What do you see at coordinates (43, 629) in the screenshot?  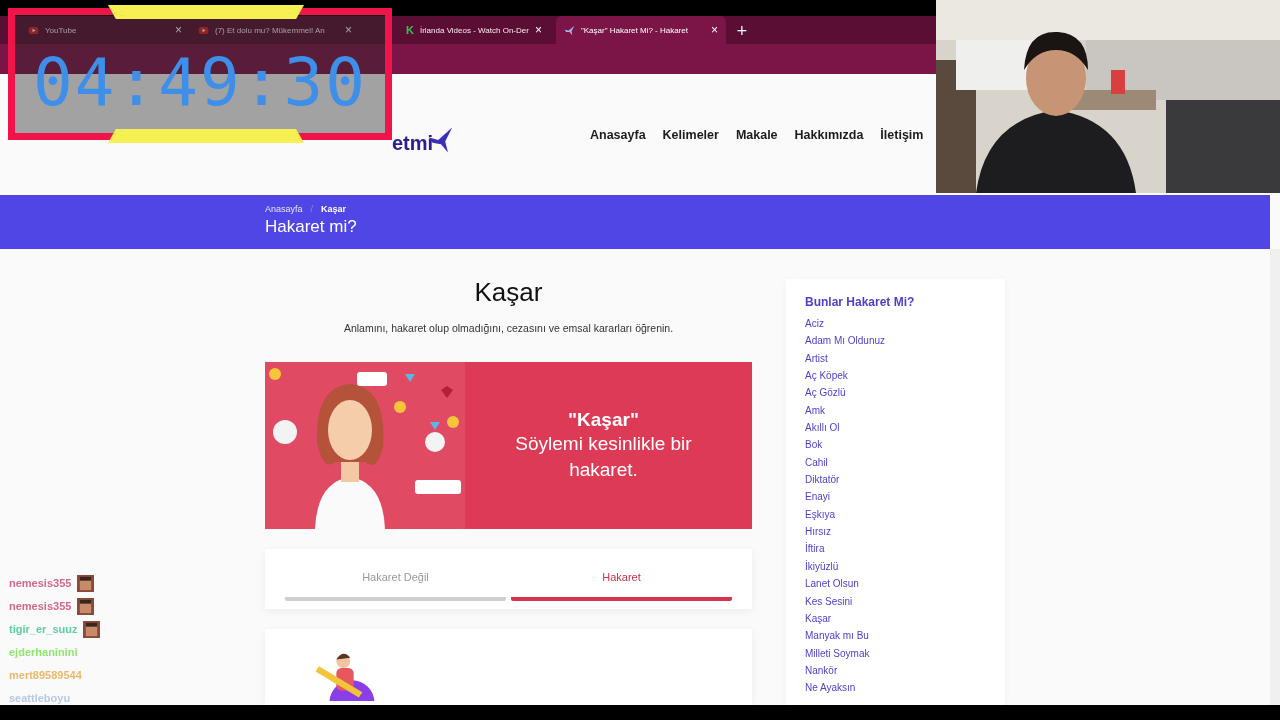 I see `chat-username: tigir_er_suuz` at bounding box center [43, 629].